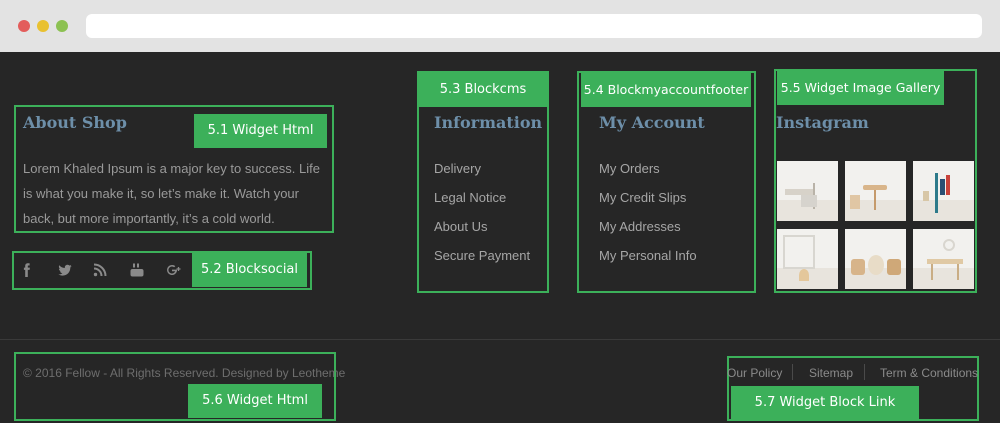  I want to click on account-link-orders: My Orders, so click(629, 168).